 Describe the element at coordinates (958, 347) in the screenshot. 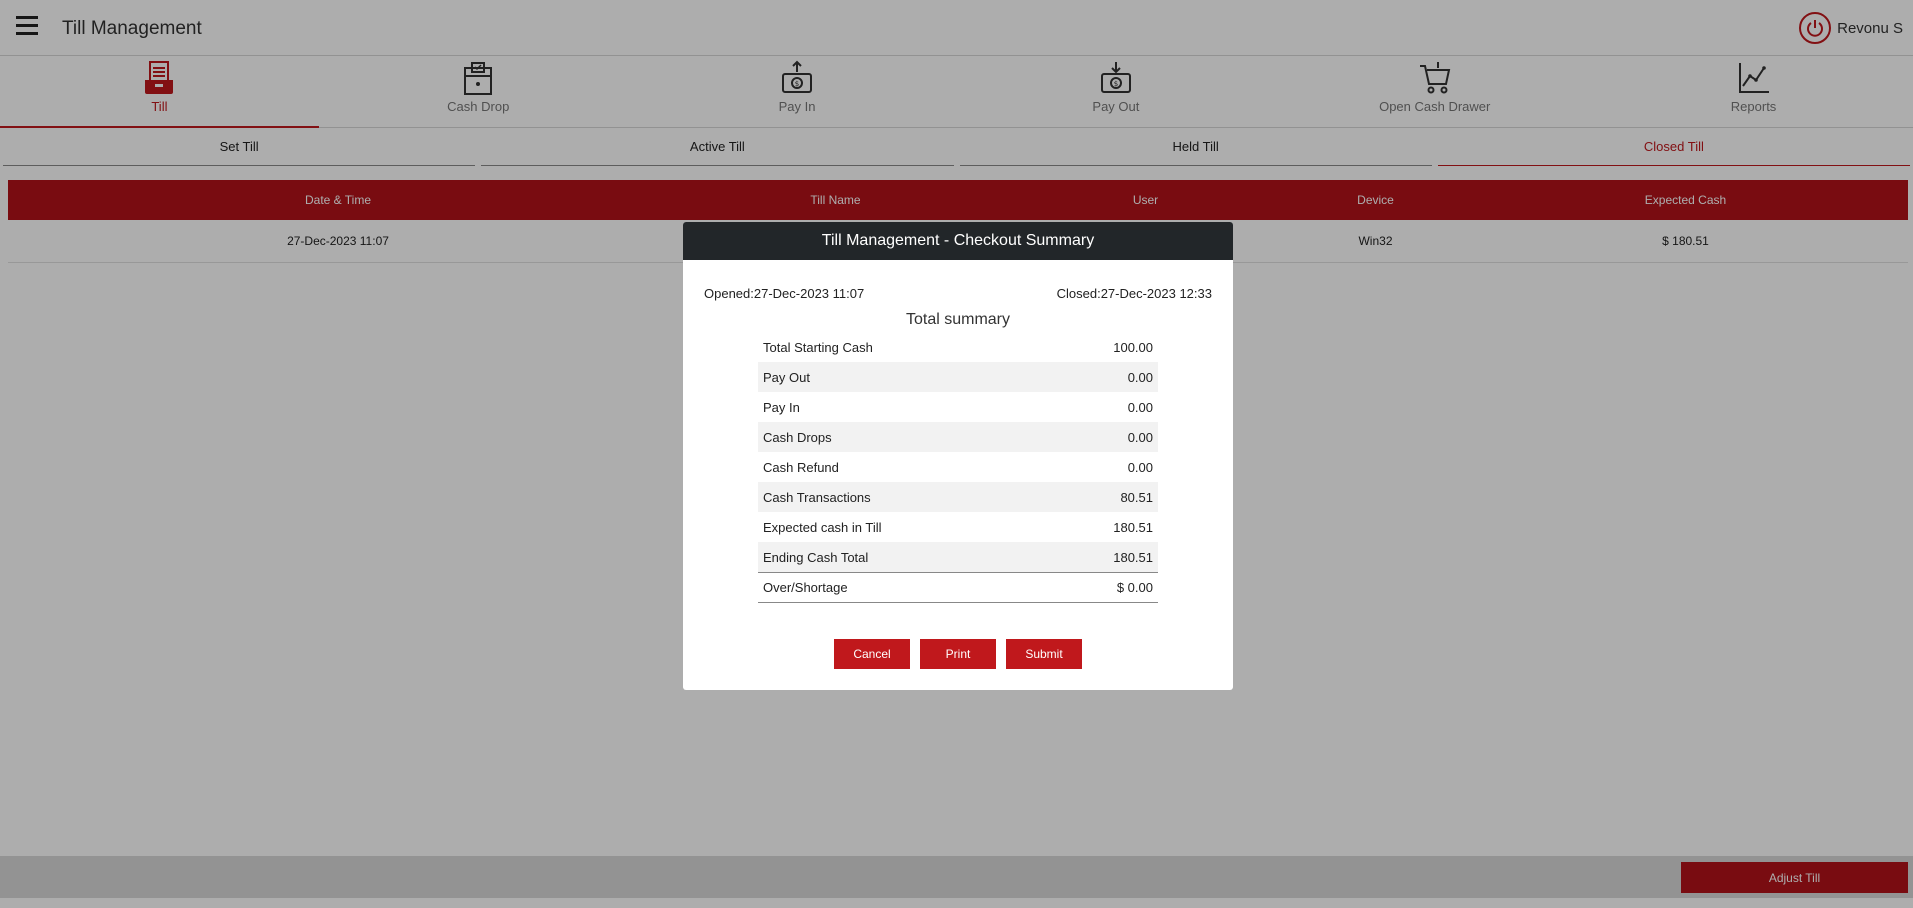

I see `summary-row: Total Starting Cash 100.00` at that location.